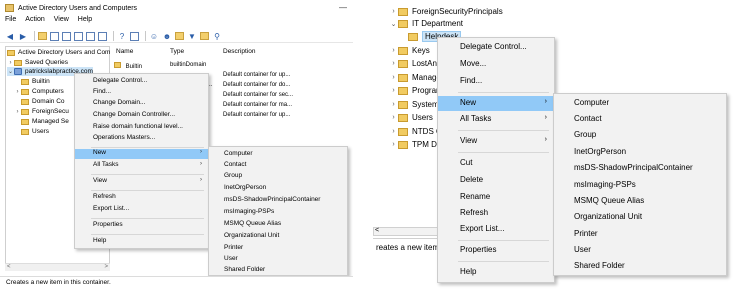 The width and height of the screenshot is (733, 293). What do you see at coordinates (426, 23) in the screenshot?
I see `tree-item-it-department: ⌄ IT Department` at bounding box center [426, 23].